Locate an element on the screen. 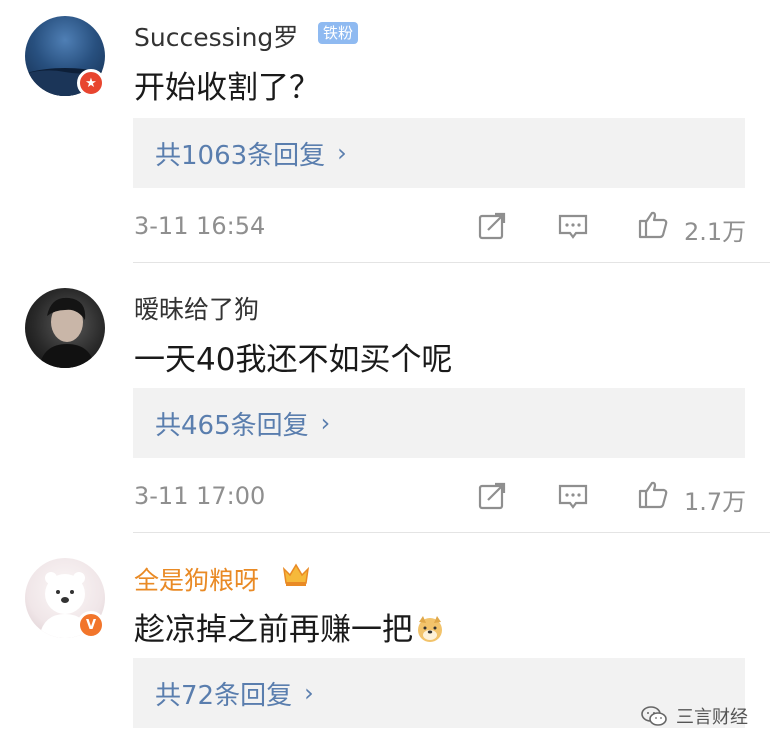  replies-count: 共72条回复 is located at coordinates (224, 695).